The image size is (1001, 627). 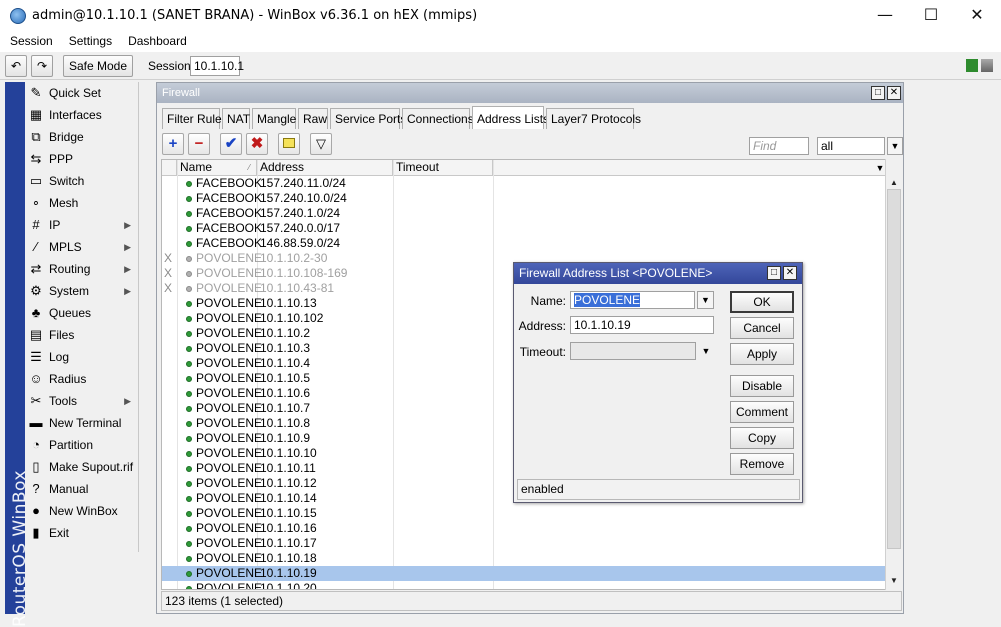 What do you see at coordinates (229, 453) in the screenshot?
I see `cell-name: POVOLENE` at bounding box center [229, 453].